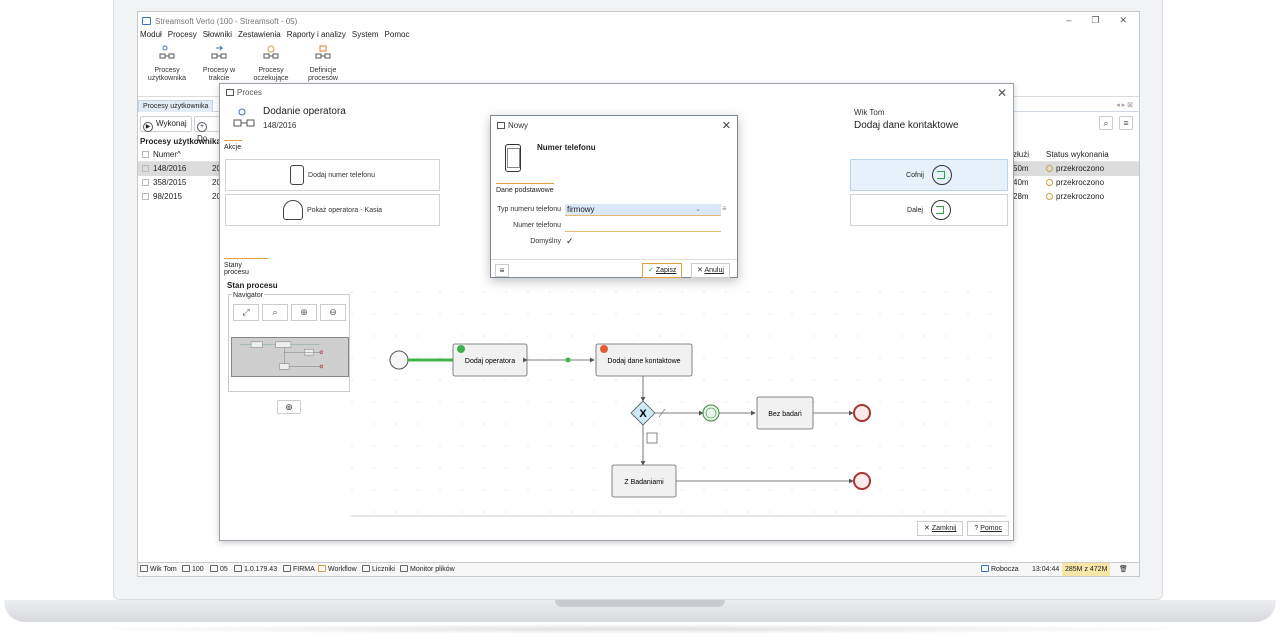  I want to click on window-icon, so click(501, 125).